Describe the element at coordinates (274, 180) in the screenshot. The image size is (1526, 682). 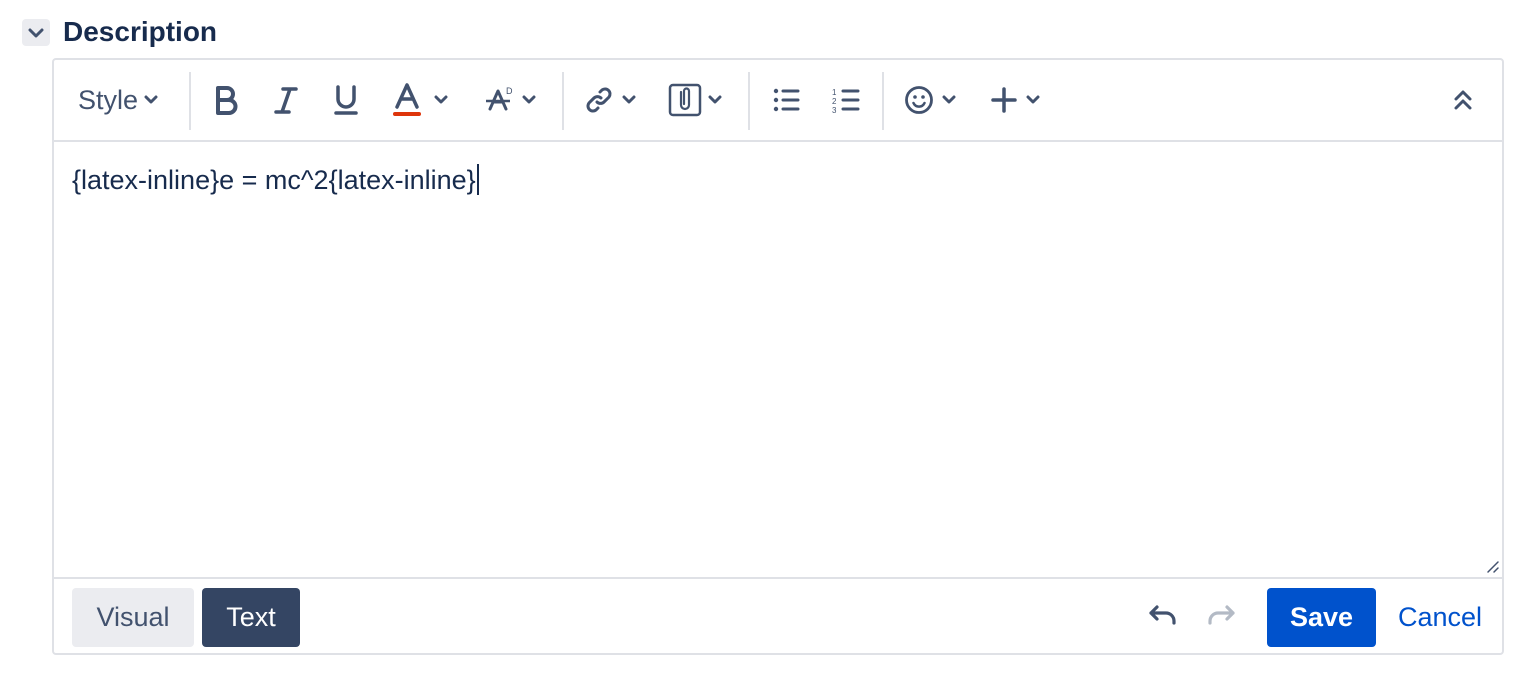
I see `editor-content: {latex-inline}e = mc^2{latex-inline}` at that location.